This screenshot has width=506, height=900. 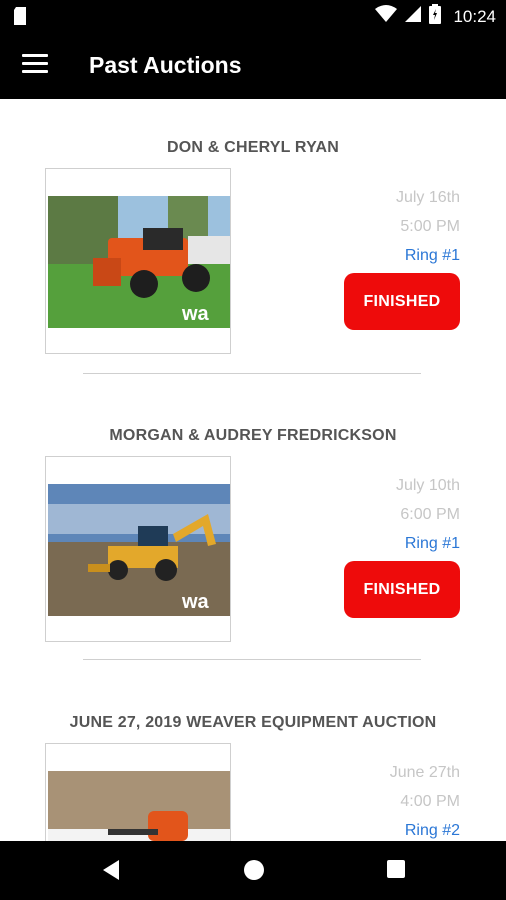 I want to click on cell-signal-icon, so click(x=413, y=16).